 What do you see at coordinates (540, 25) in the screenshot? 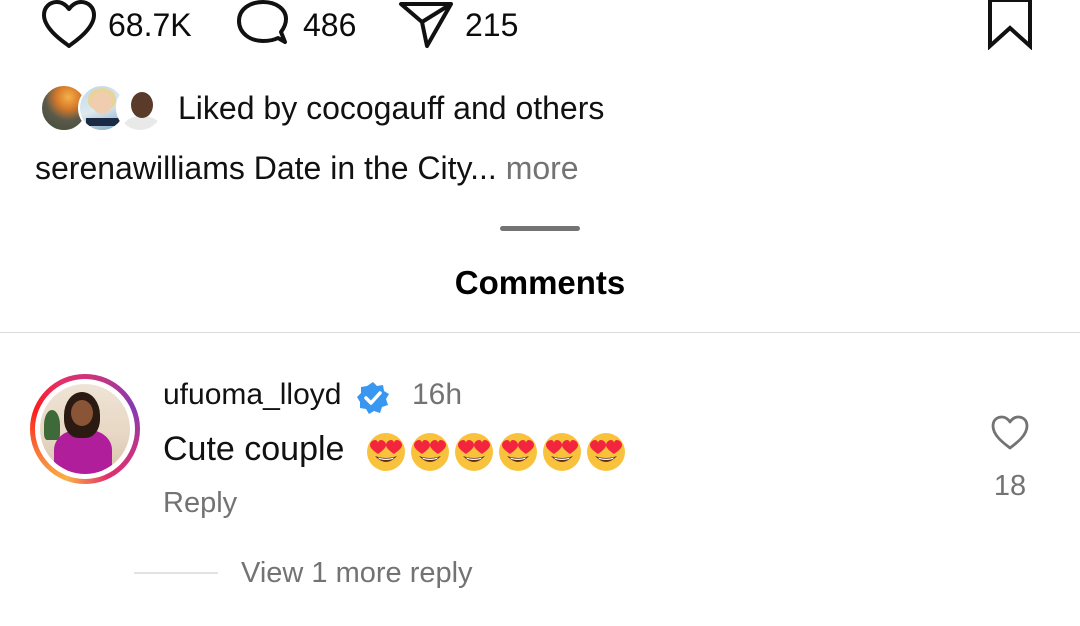
I see `post-action-bar: 68.7K 486 215` at bounding box center [540, 25].